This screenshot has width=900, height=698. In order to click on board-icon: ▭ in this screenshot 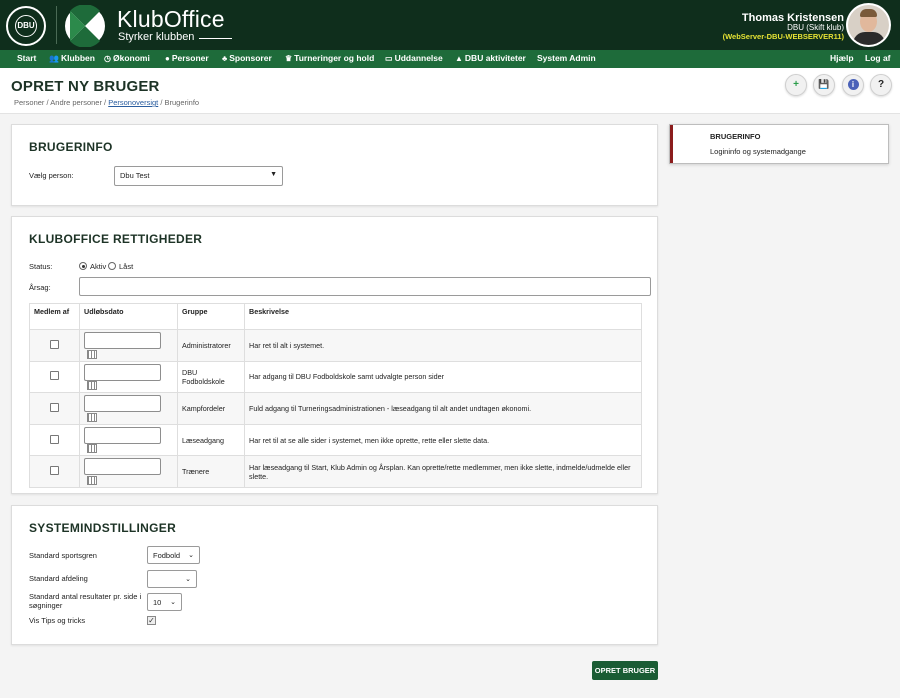, I will do `click(389, 58)`.